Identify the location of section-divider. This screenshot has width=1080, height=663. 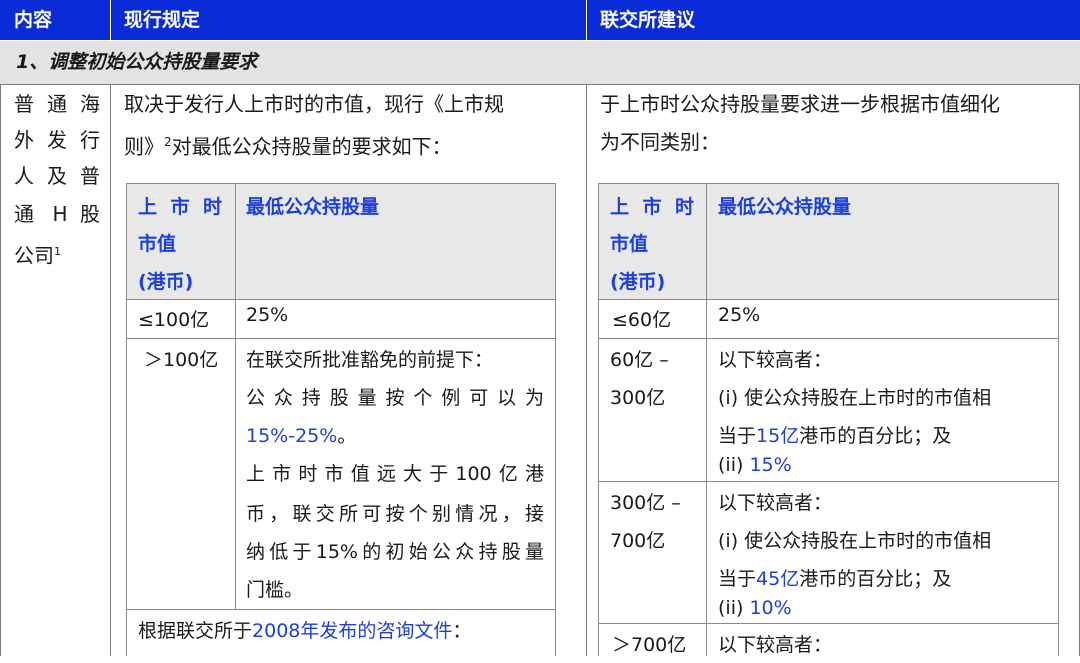
(540, 84).